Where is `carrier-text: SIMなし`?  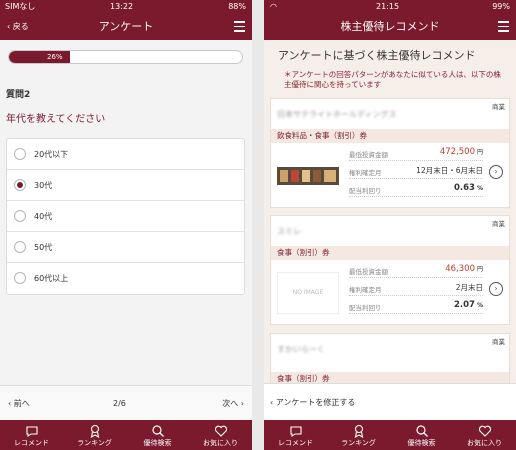
carrier-text: SIMなし is located at coordinates (20, 6).